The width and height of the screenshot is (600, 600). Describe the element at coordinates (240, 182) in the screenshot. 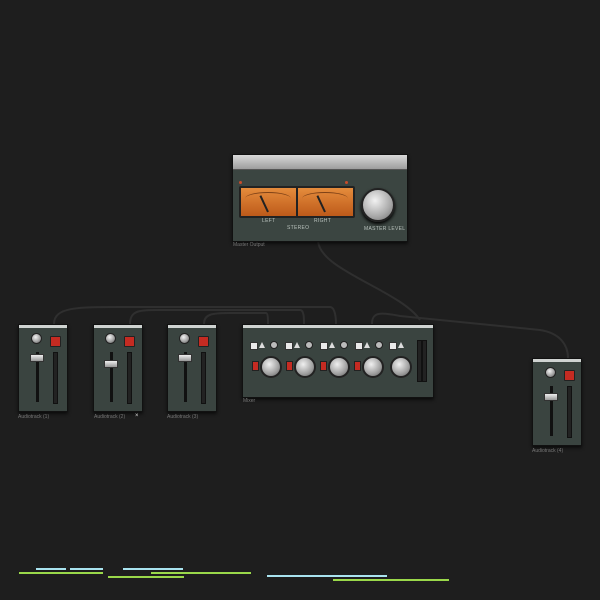

I see `power-led-icon` at that location.